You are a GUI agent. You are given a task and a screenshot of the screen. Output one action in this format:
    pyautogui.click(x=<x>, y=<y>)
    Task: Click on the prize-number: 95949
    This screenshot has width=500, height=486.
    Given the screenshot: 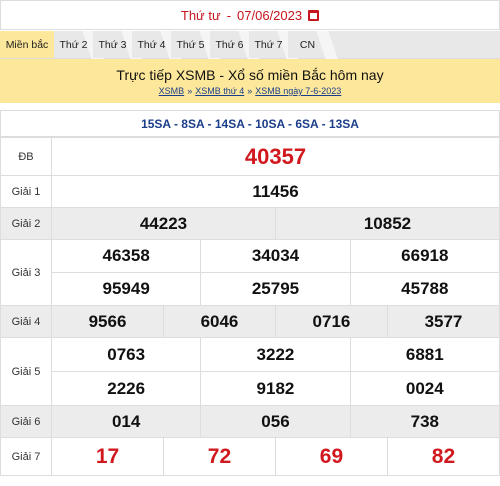 What is the action you would take?
    pyautogui.click(x=126, y=289)
    